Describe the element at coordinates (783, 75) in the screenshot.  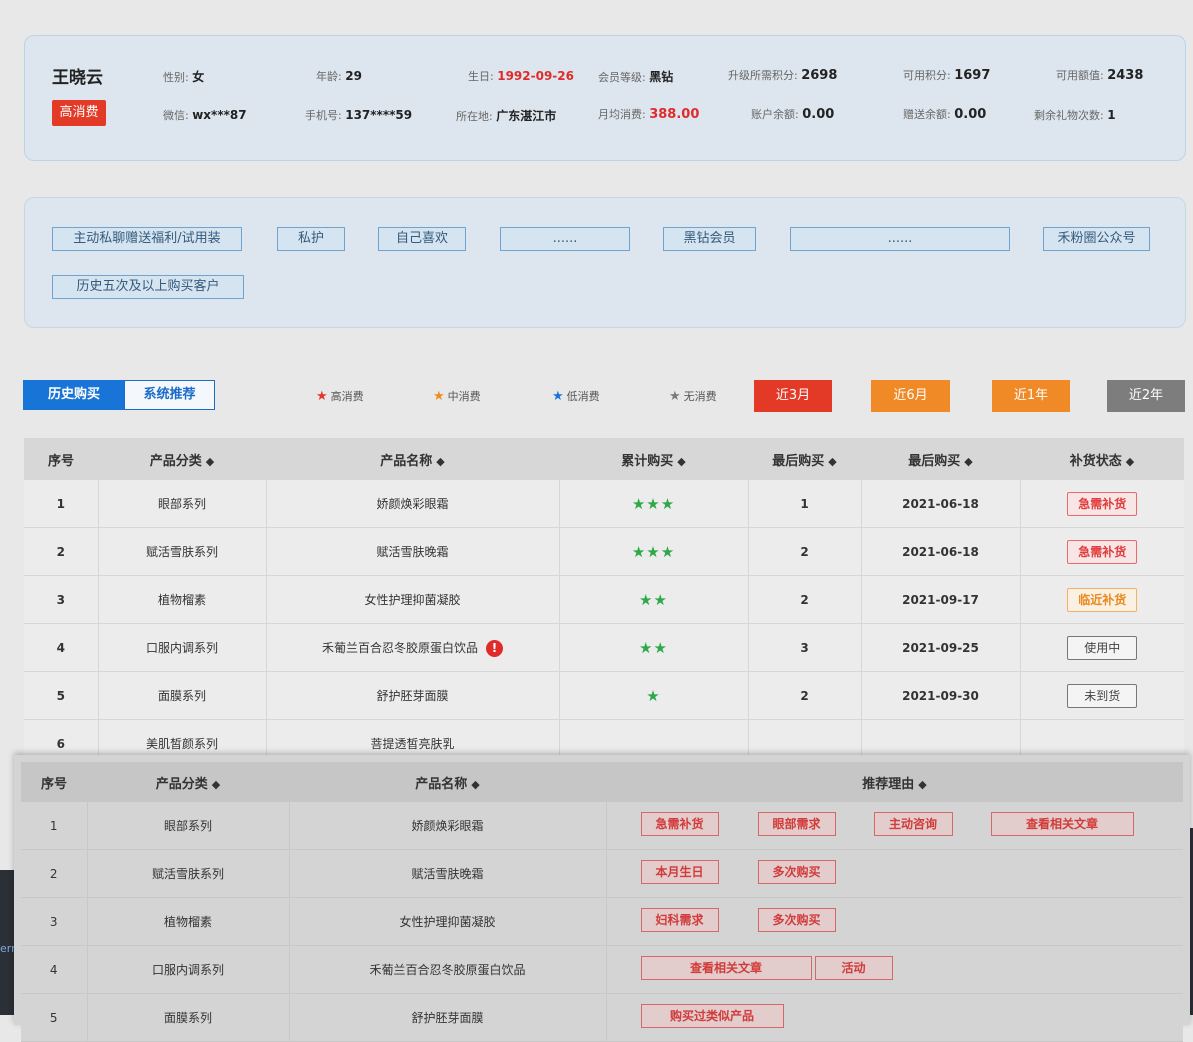
I see `upgrade-points-field: 升级所需积分: 2698` at that location.